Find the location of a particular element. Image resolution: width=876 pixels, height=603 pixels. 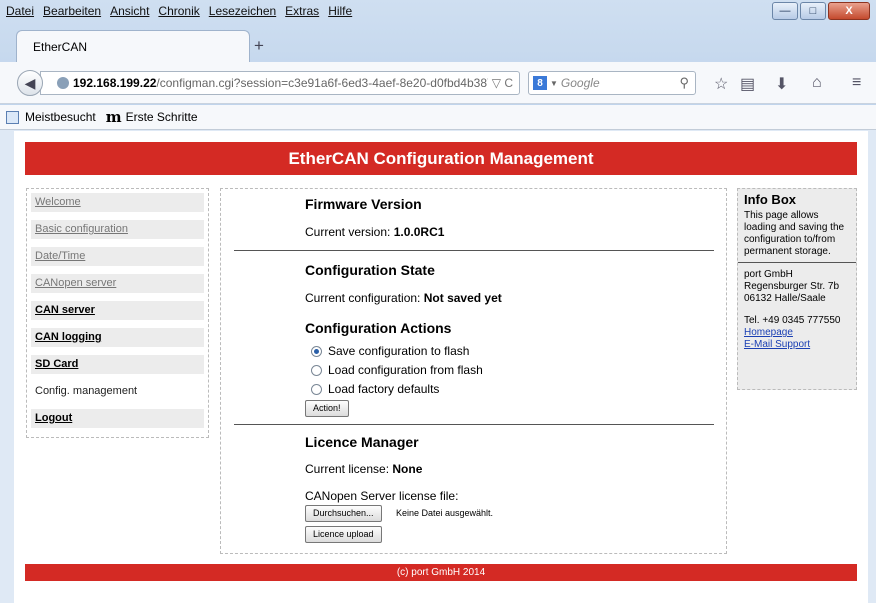

chevron-down-icon: ▼ is located at coordinates (554, 83).